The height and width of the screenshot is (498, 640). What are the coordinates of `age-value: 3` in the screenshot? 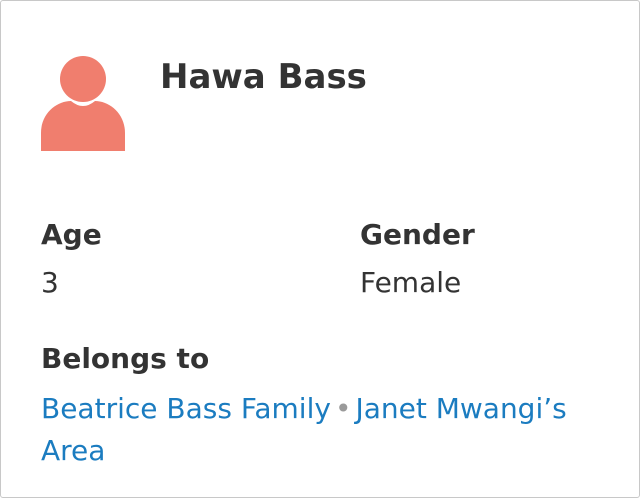 It's located at (50, 282).